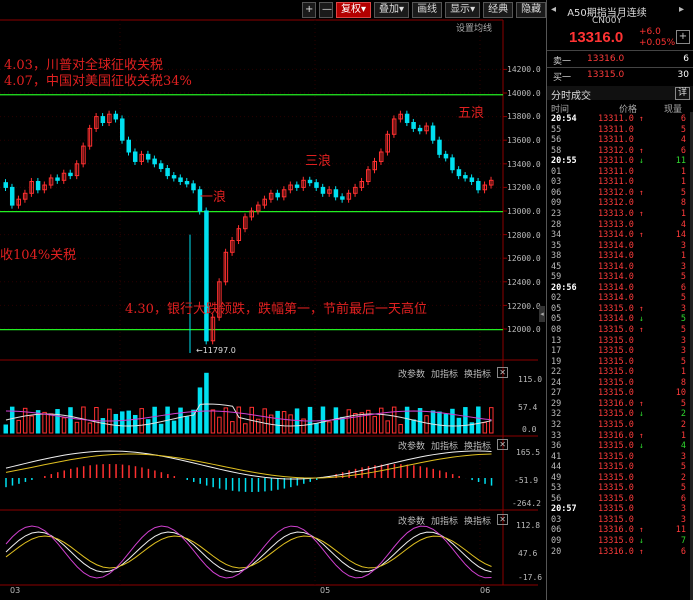 The width and height of the screenshot is (693, 600). Describe the element at coordinates (248, 465) in the screenshot. I see `macd-dif-line` at that location.